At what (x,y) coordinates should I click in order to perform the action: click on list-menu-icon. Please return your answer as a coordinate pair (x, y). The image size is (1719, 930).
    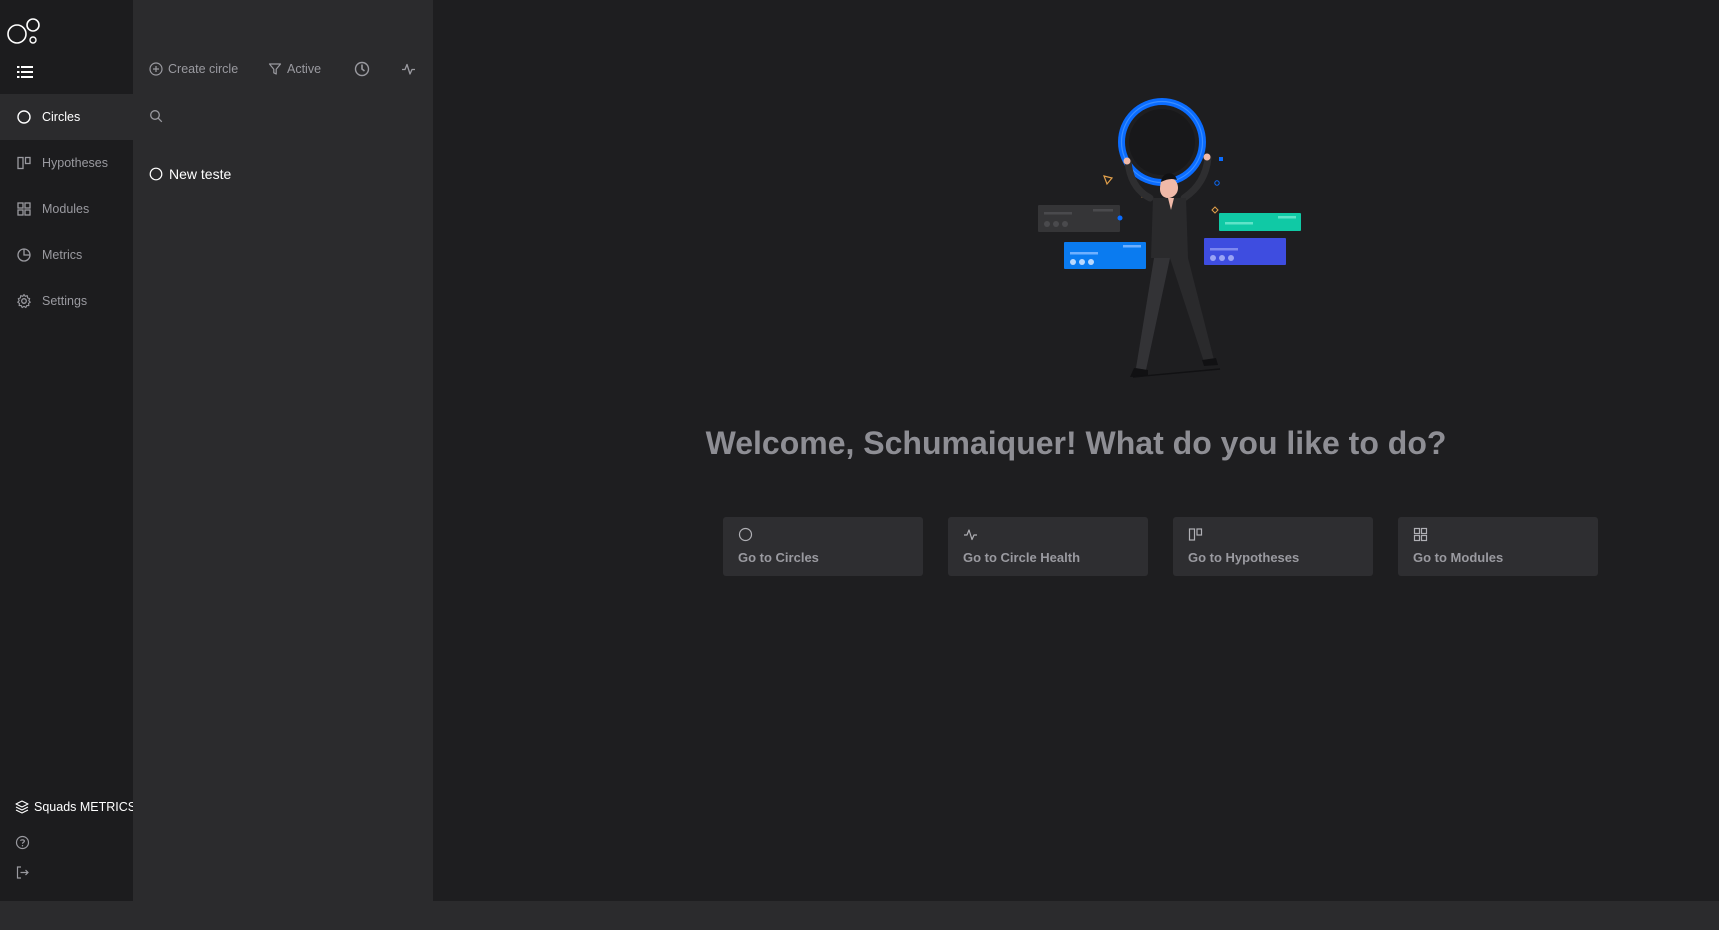
    Looking at the image, I should click on (25, 72).